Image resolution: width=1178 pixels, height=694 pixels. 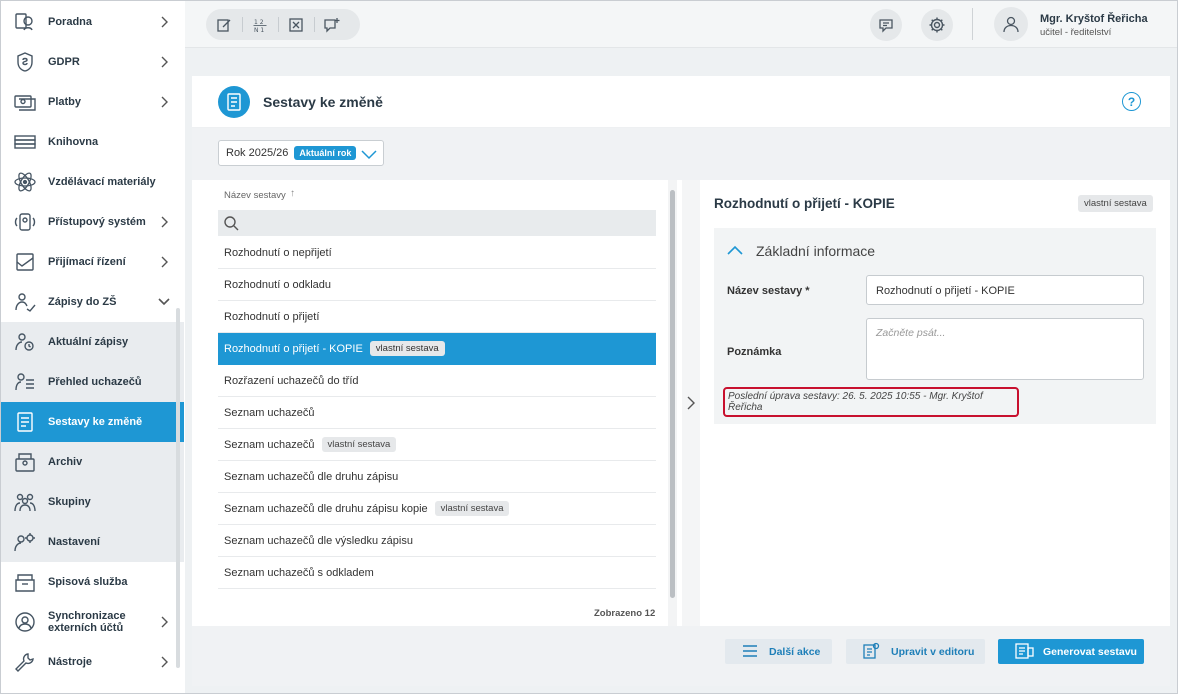 I want to click on sidebar-item-archiv: Archiv, so click(x=92, y=462).